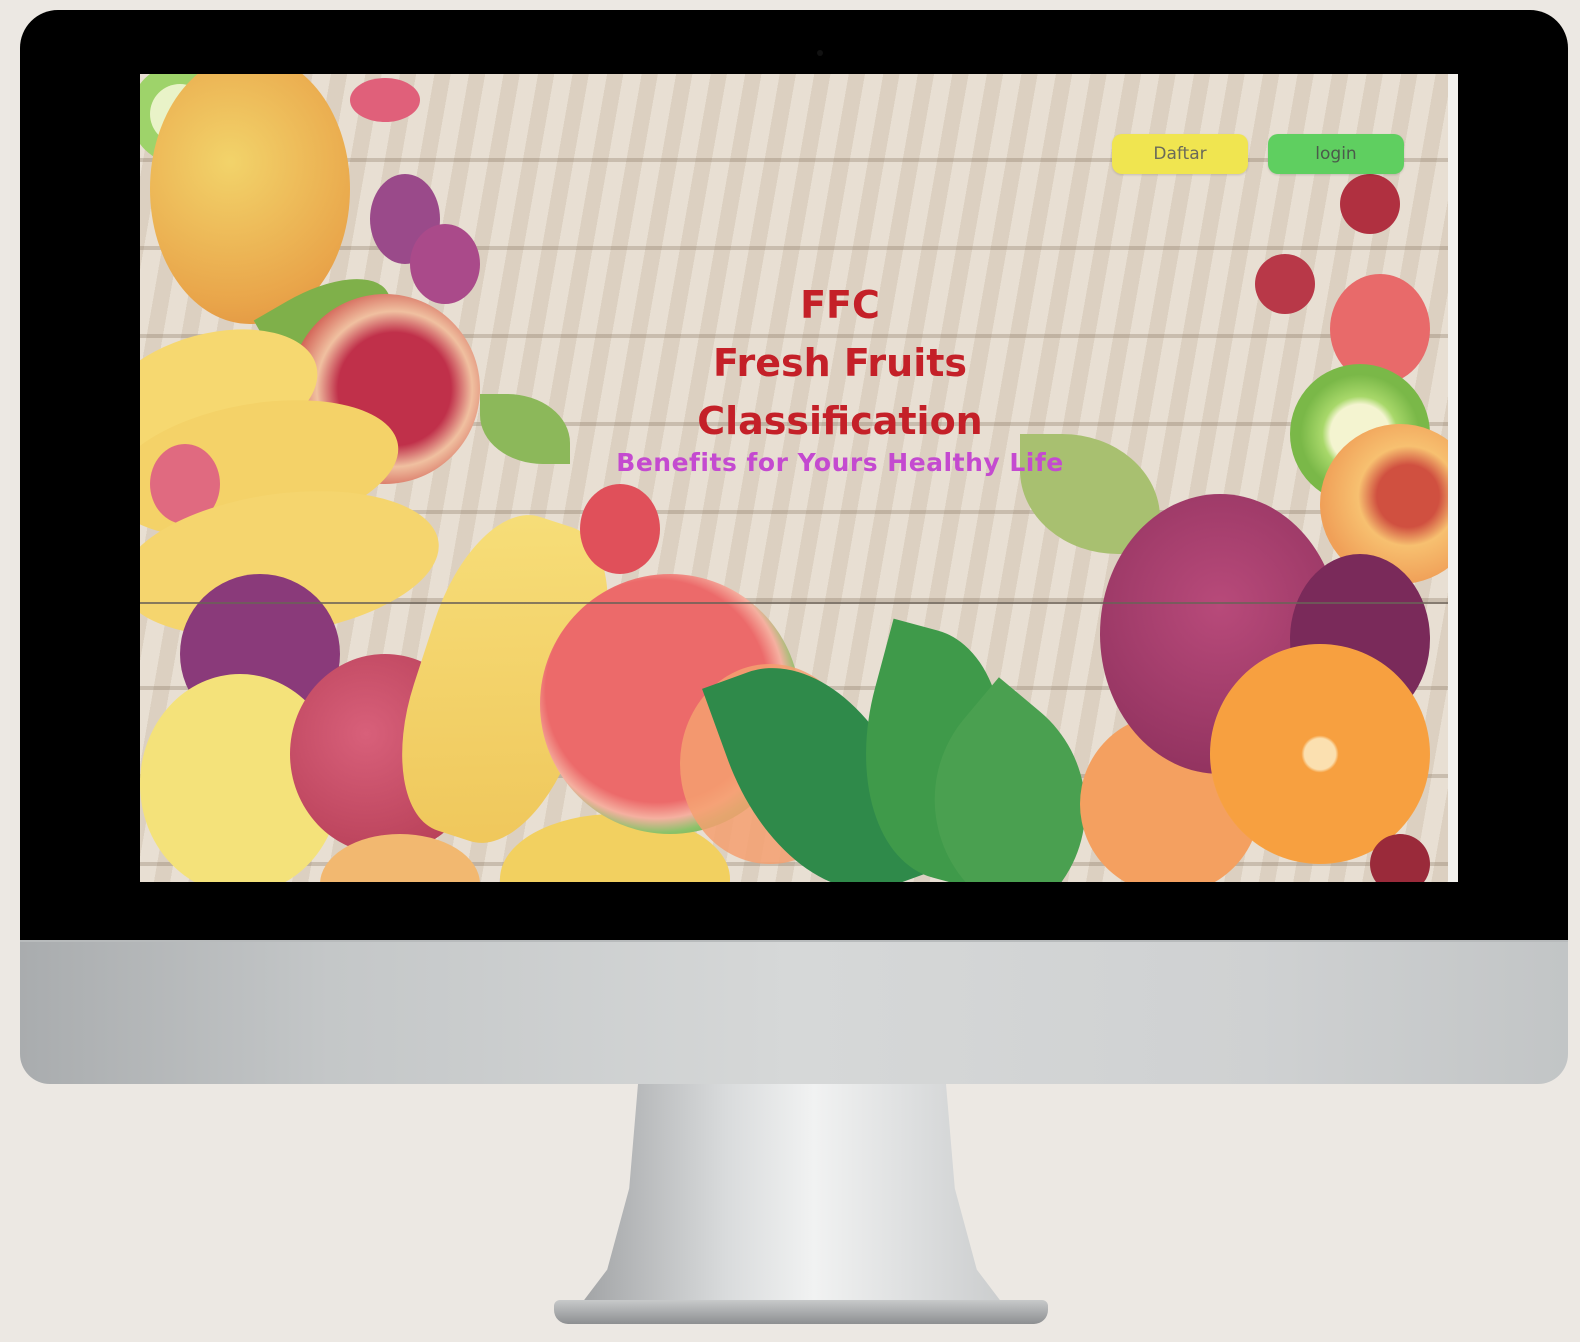 The image size is (1580, 1342). I want to click on hero-title-line3: Classification, so click(840, 421).